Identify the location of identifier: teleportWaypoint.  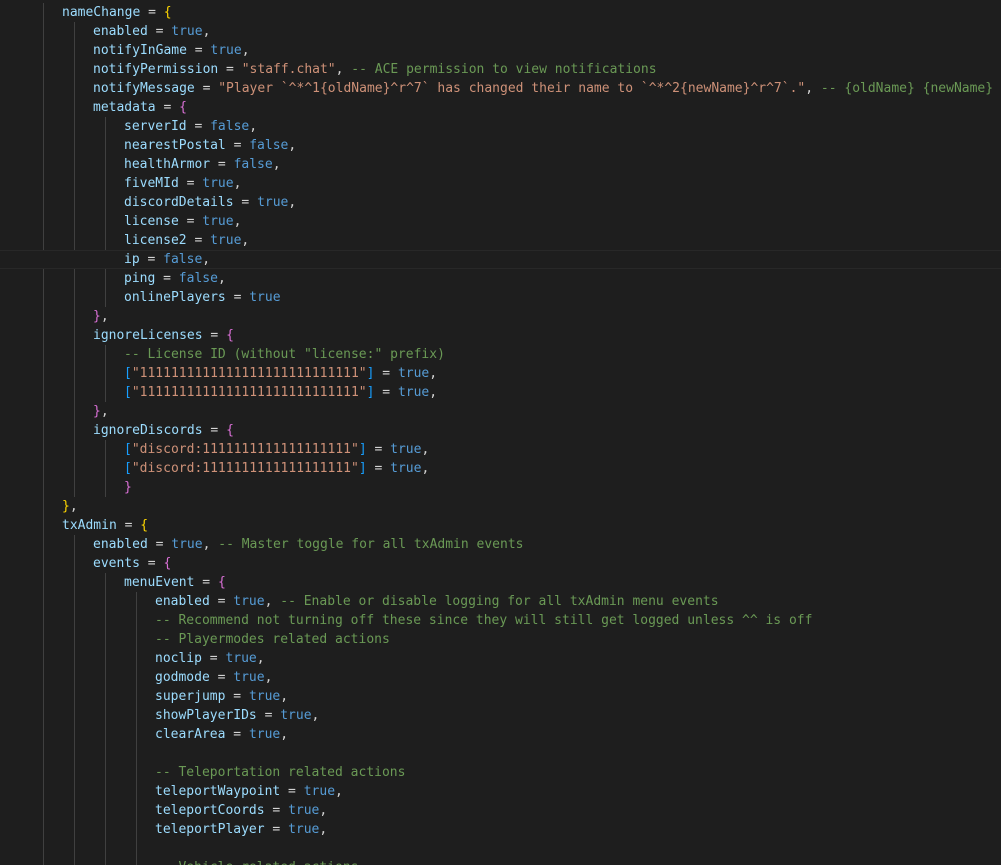
(218, 791).